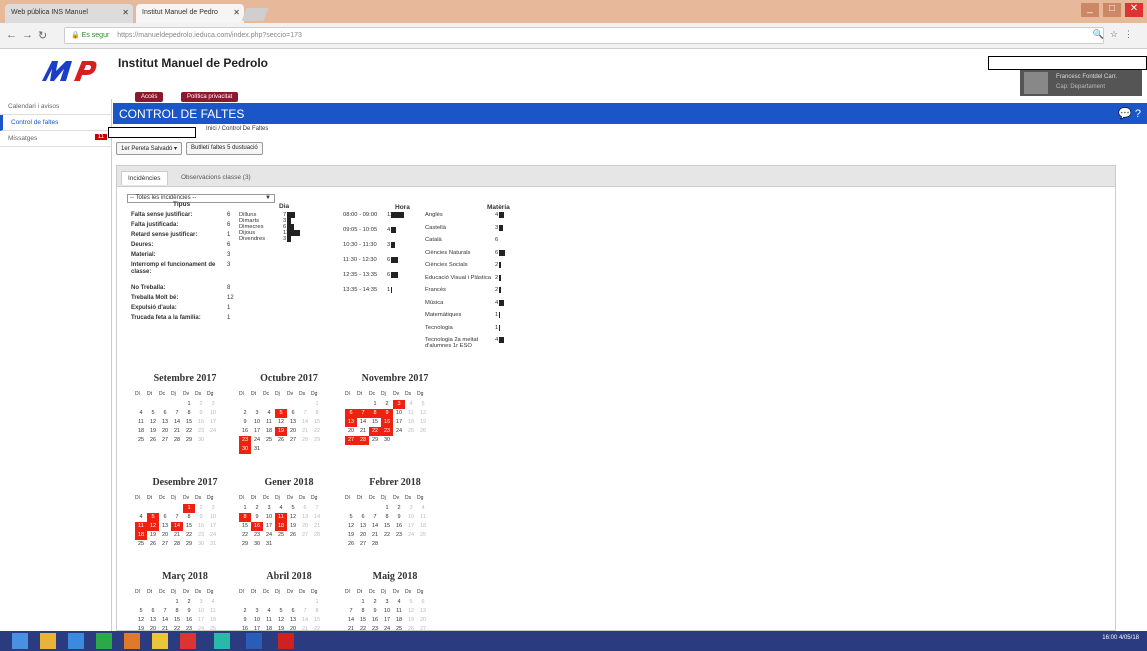  I want to click on calendar-day: 5, so click(281, 413).